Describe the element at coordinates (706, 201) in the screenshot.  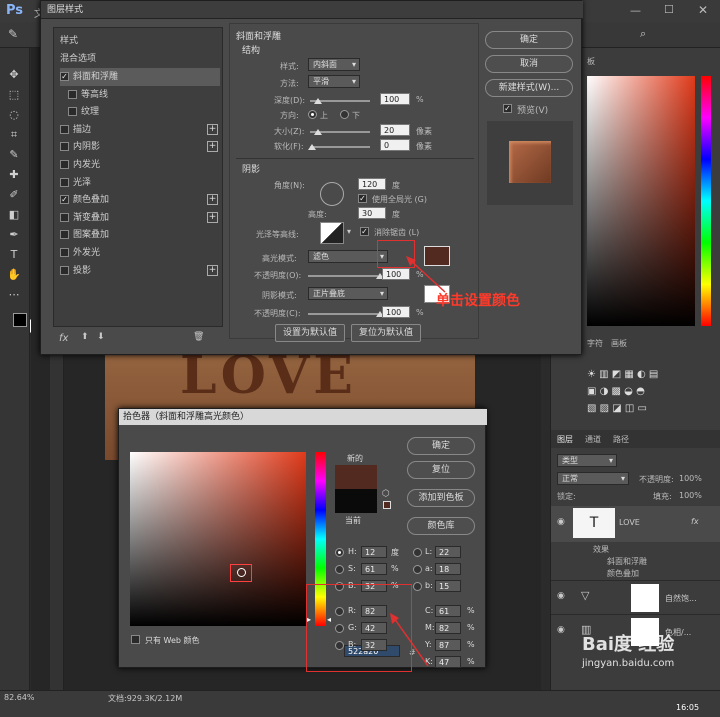
I see `color-panel-hue` at that location.